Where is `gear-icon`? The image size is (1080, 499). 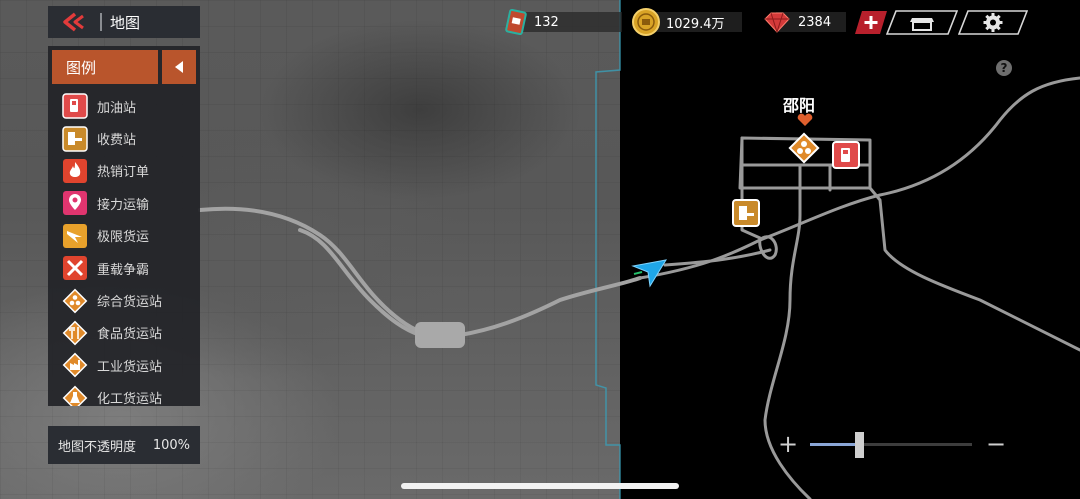 gear-icon is located at coordinates (993, 22).